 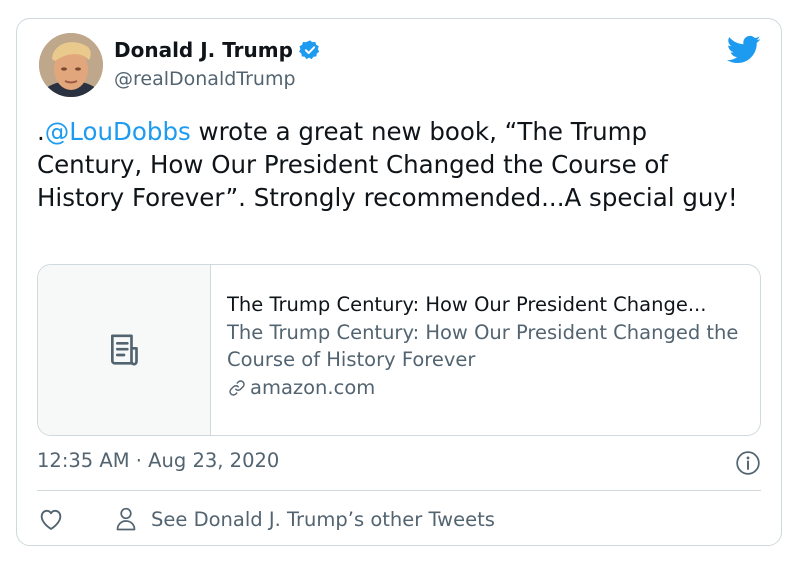 I want to click on divider, so click(x=399, y=490).